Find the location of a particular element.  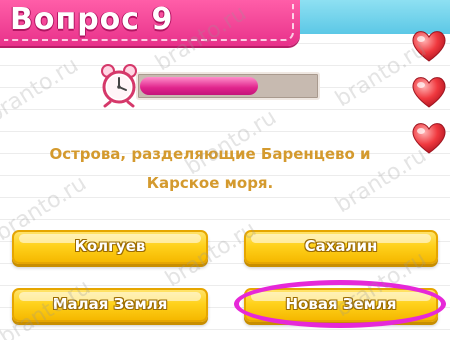

lives-panel is located at coordinates (430, 98).